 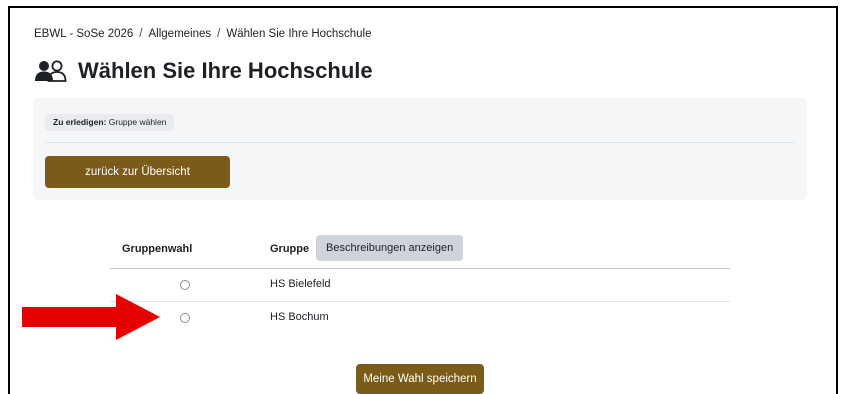 What do you see at coordinates (185, 318) in the screenshot?
I see `group-radio-bochum` at bounding box center [185, 318].